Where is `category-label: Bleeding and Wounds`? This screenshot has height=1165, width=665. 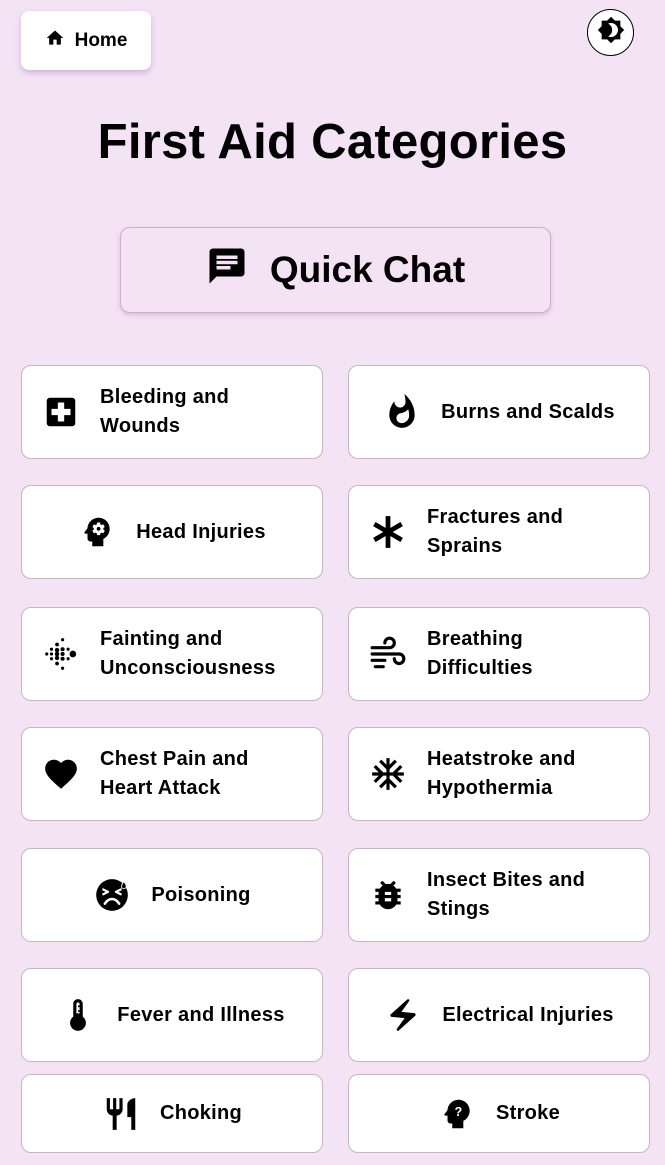
category-label: Bleeding and Wounds is located at coordinates (165, 411).